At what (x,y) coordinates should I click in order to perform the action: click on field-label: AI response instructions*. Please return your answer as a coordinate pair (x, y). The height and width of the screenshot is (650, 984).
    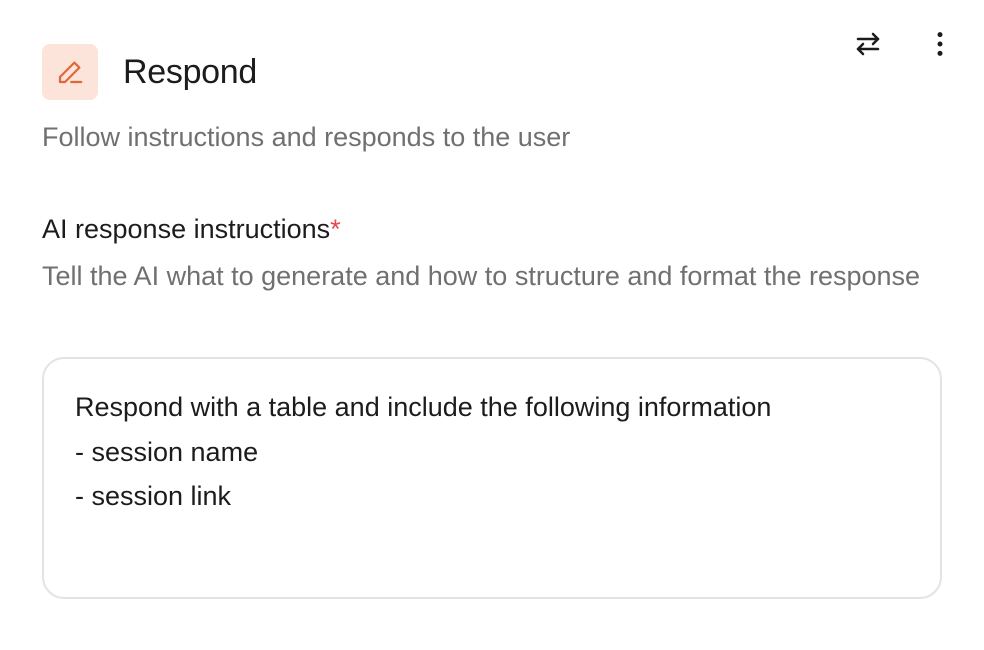
    Looking at the image, I should click on (191, 229).